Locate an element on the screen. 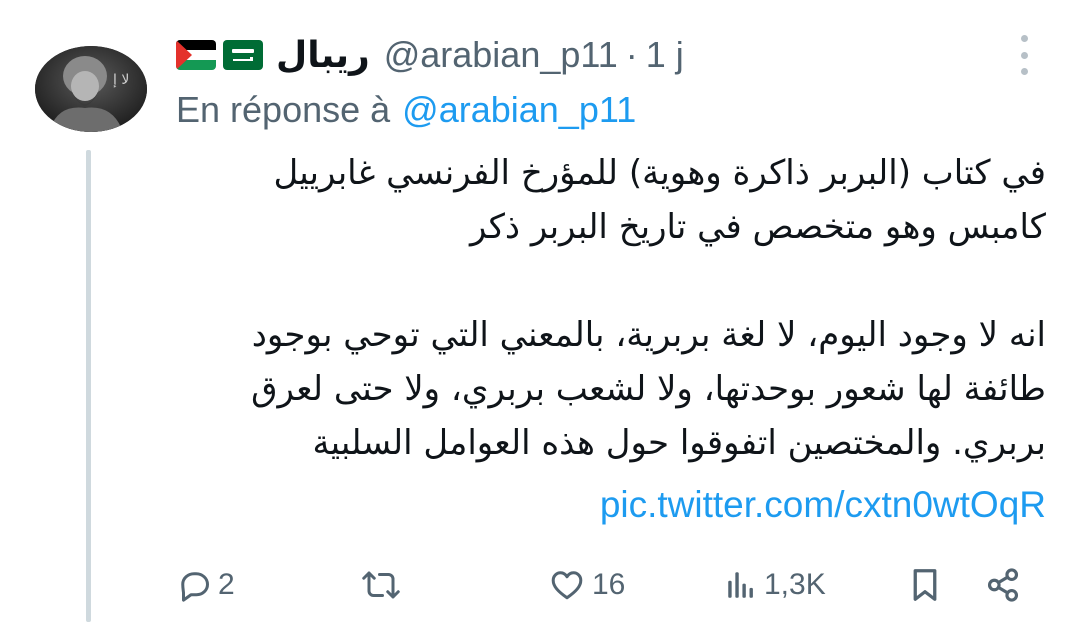 The width and height of the screenshot is (1080, 622). saudi-flag-icon is located at coordinates (243, 55).